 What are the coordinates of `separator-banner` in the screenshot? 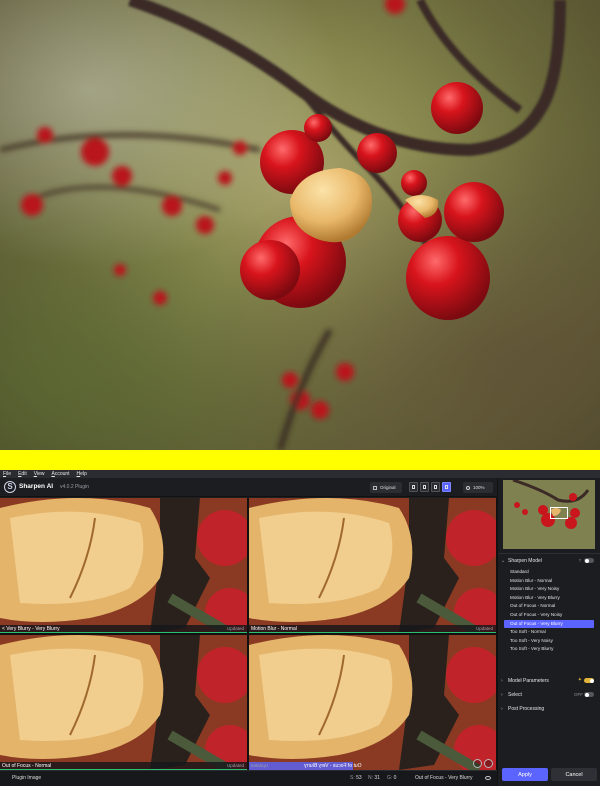 It's located at (300, 460).